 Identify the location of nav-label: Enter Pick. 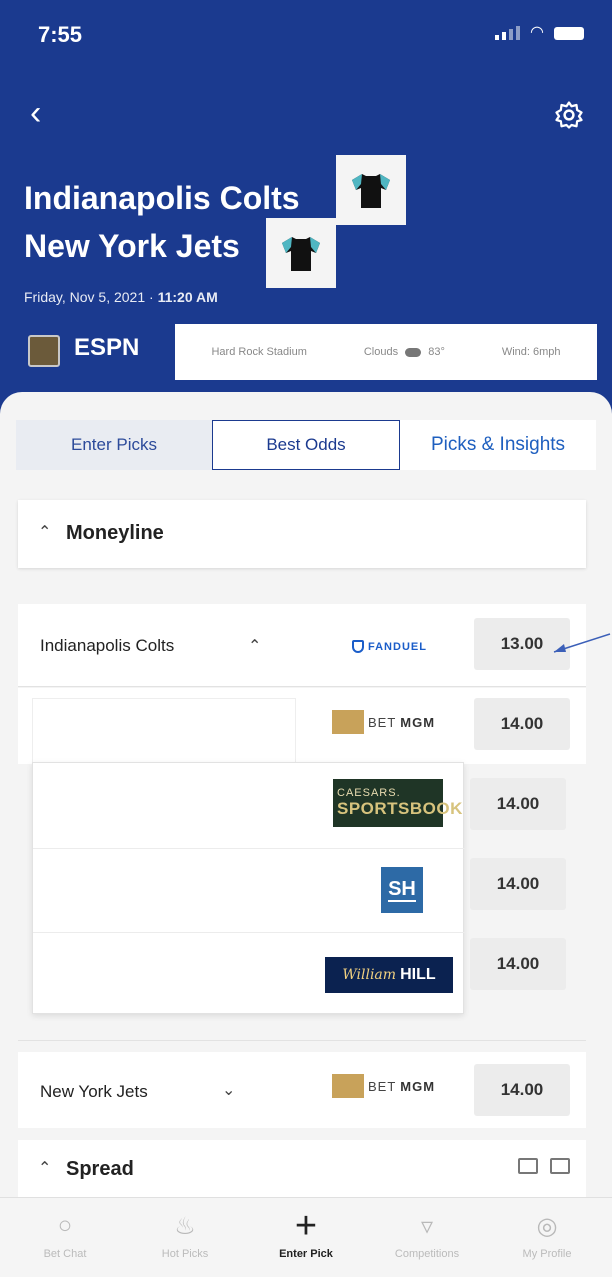
(306, 1254).